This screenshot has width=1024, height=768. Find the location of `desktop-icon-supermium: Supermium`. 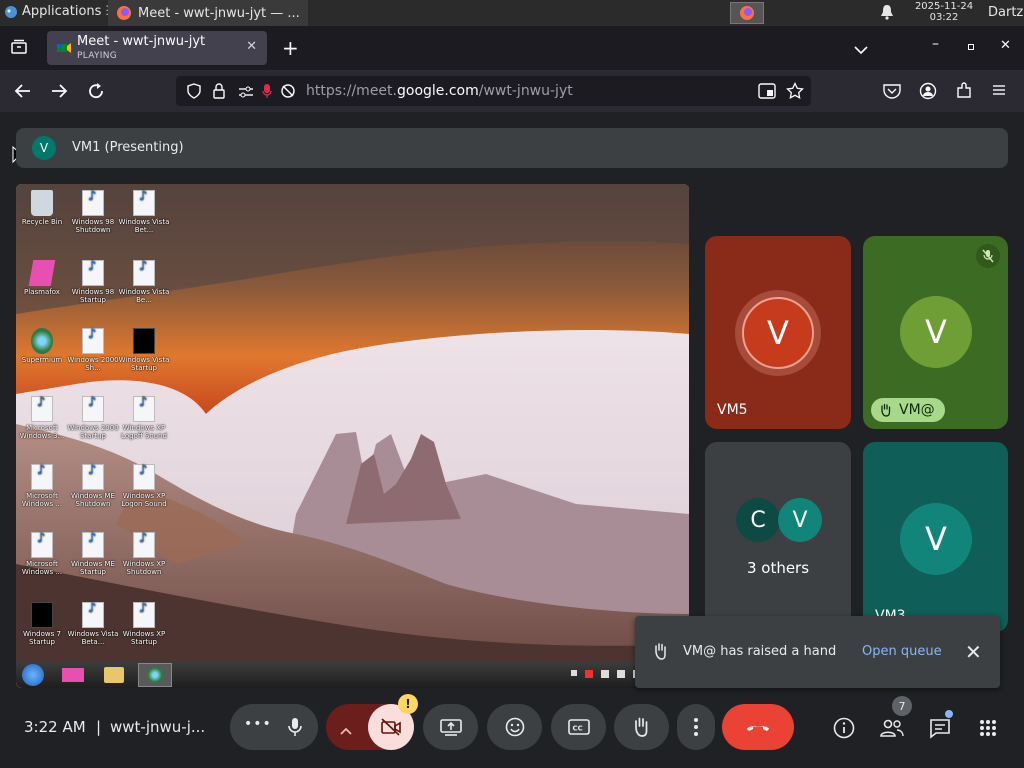

desktop-icon-supermium: Supermium is located at coordinates (42, 346).